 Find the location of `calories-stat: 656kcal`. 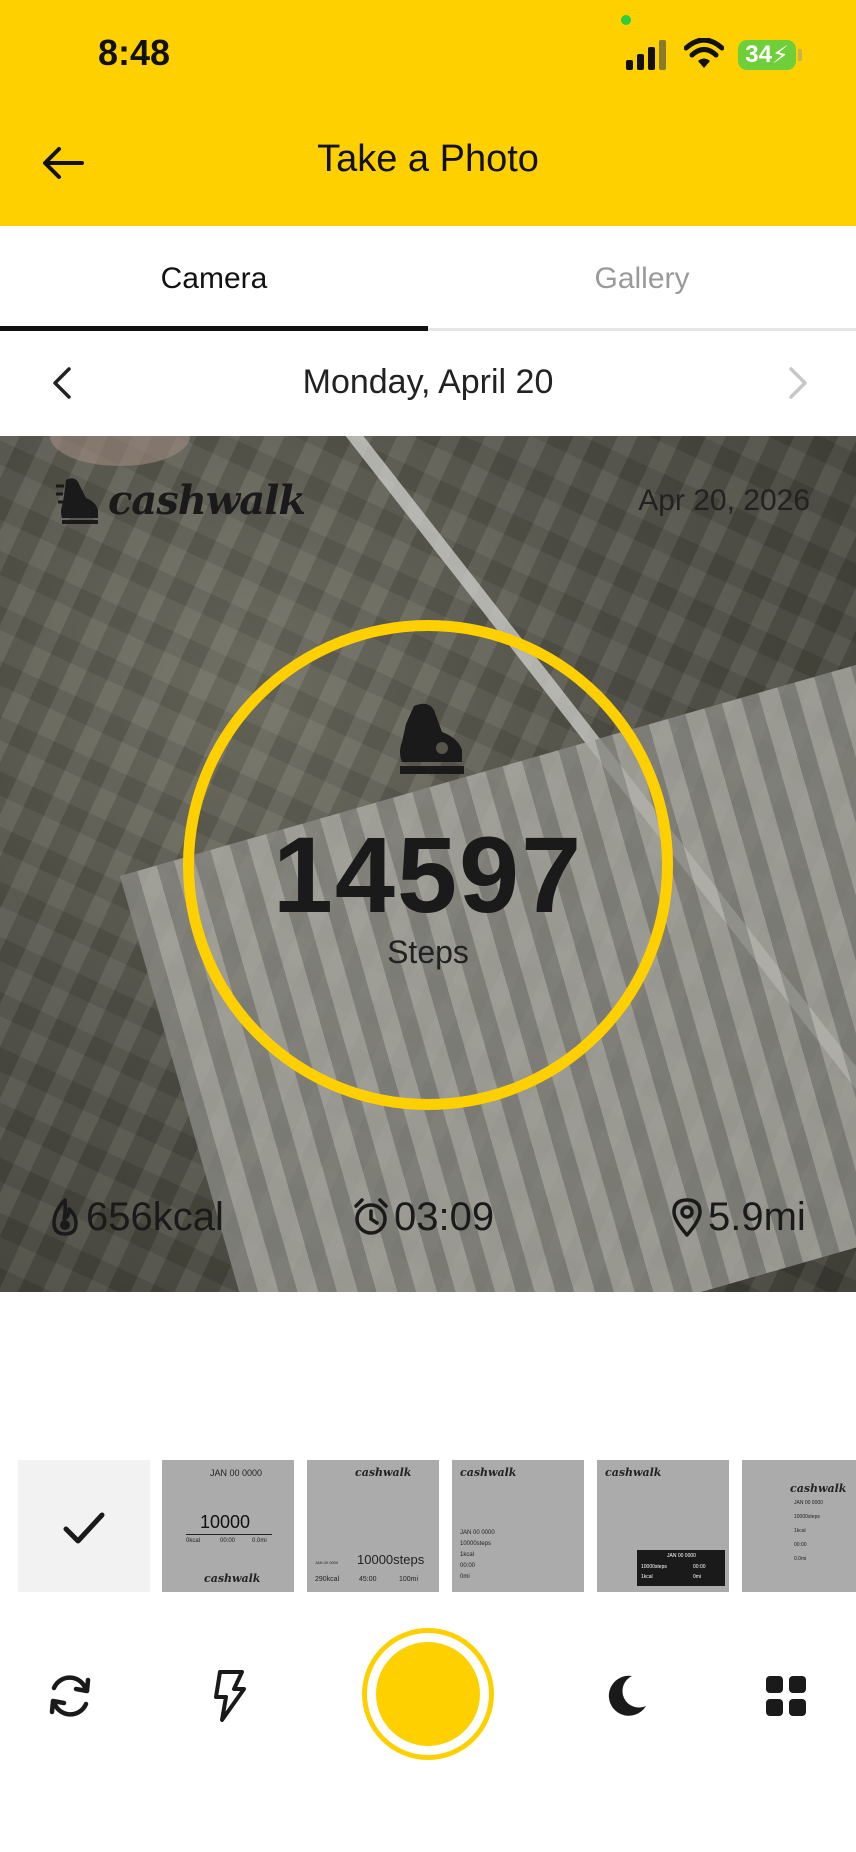

calories-stat: 656kcal is located at coordinates (136, 1217).